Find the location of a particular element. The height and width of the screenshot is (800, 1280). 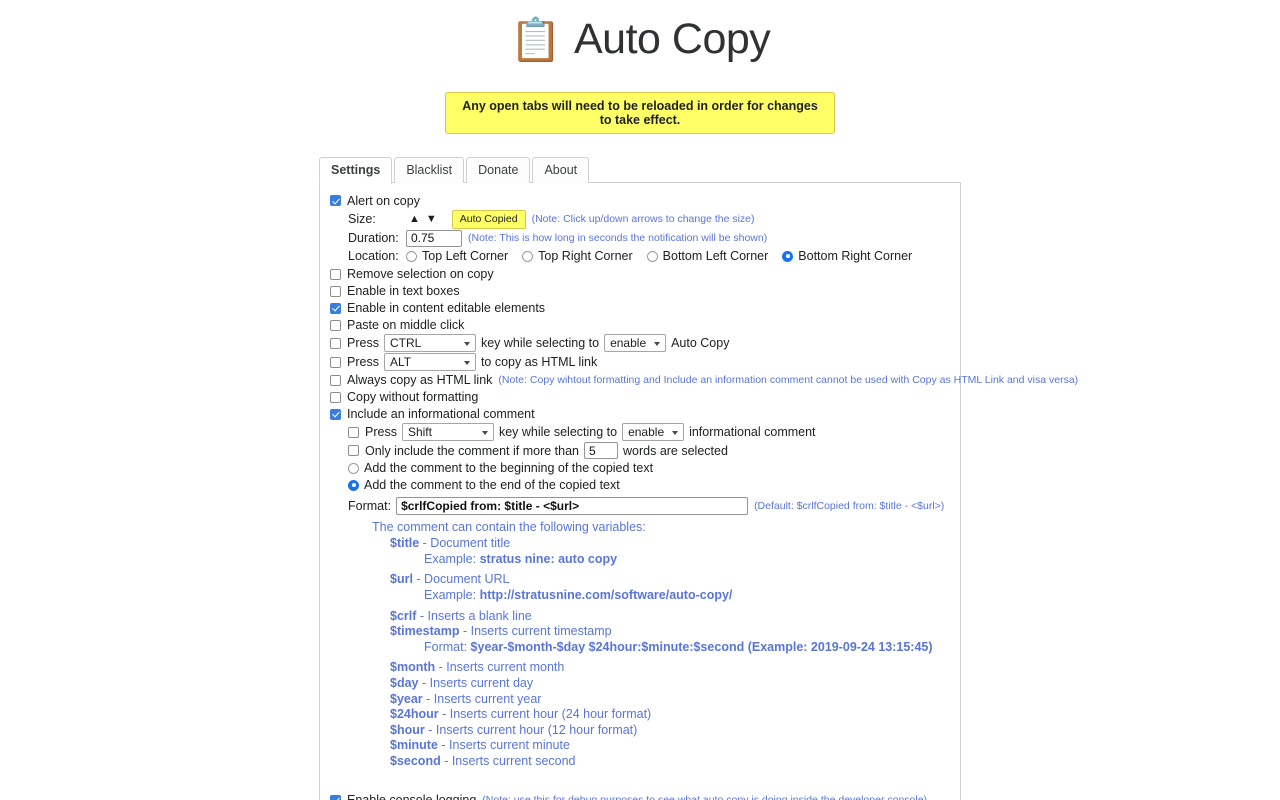

select-wrap-htmllink-key: ALT is located at coordinates (430, 362).